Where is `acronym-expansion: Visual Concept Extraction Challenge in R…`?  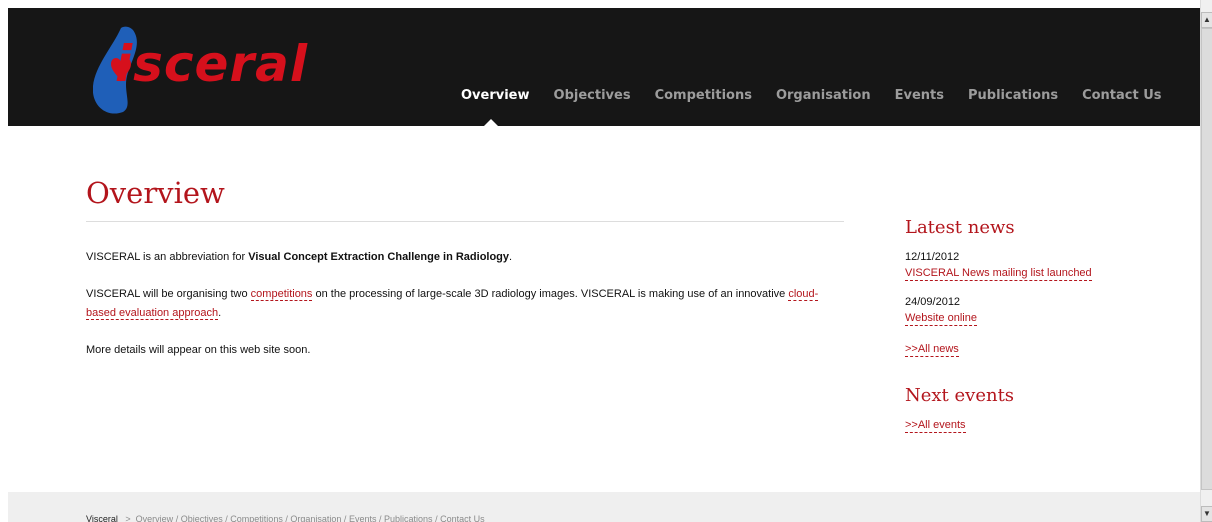 acronym-expansion: Visual Concept Extraction Challenge in R… is located at coordinates (379, 257).